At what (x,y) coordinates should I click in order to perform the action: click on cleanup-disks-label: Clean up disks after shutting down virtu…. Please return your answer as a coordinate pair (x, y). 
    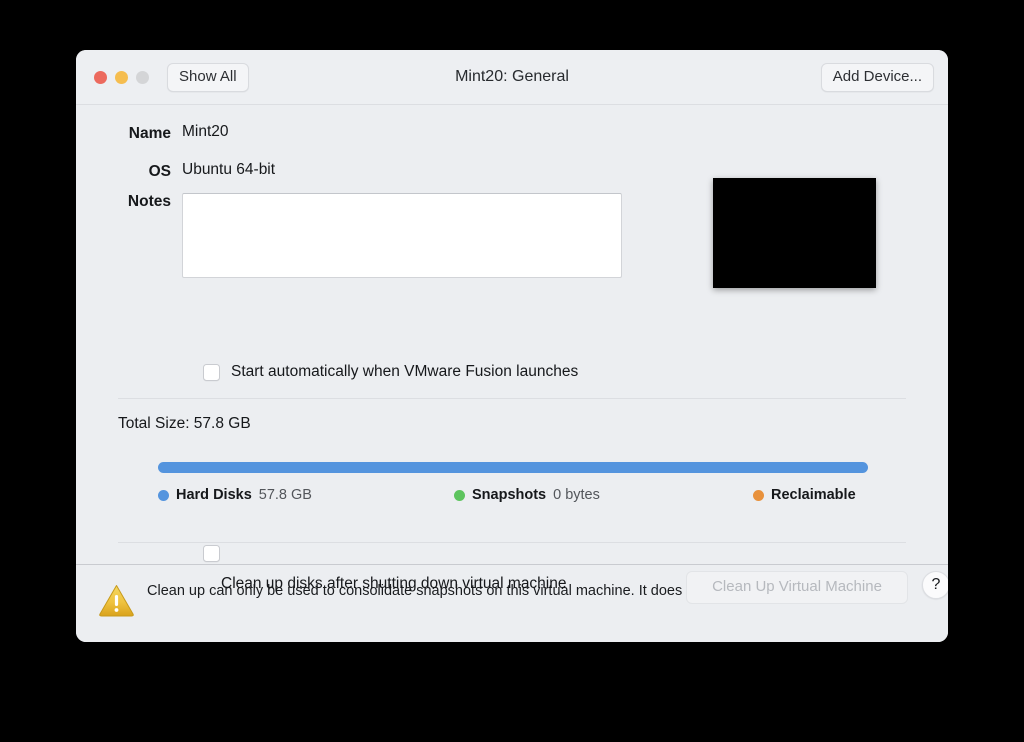
    Looking at the image, I should click on (394, 583).